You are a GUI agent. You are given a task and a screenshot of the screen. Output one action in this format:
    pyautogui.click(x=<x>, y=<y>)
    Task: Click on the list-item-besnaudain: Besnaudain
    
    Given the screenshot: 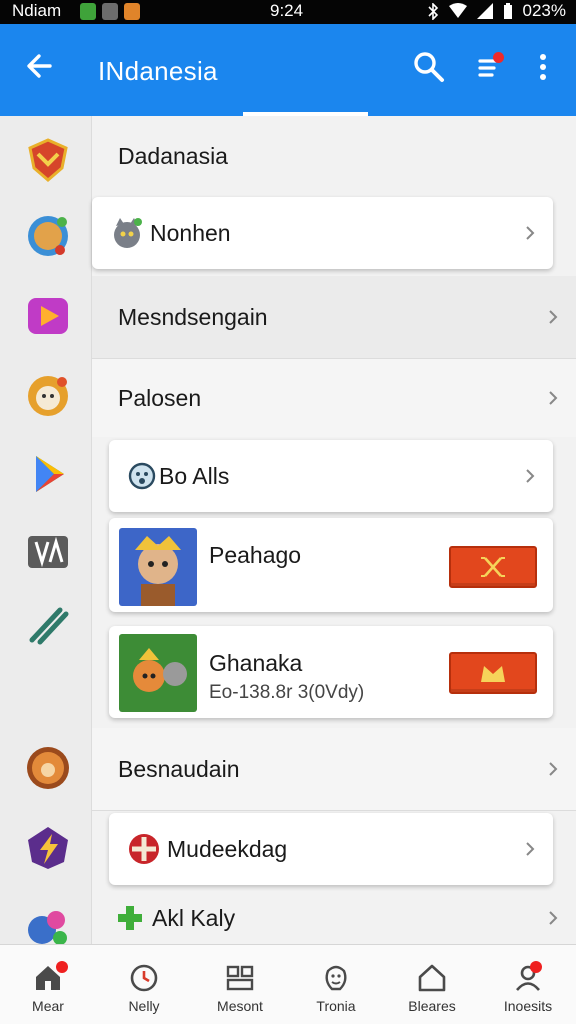 What is the action you would take?
    pyautogui.click(x=334, y=769)
    